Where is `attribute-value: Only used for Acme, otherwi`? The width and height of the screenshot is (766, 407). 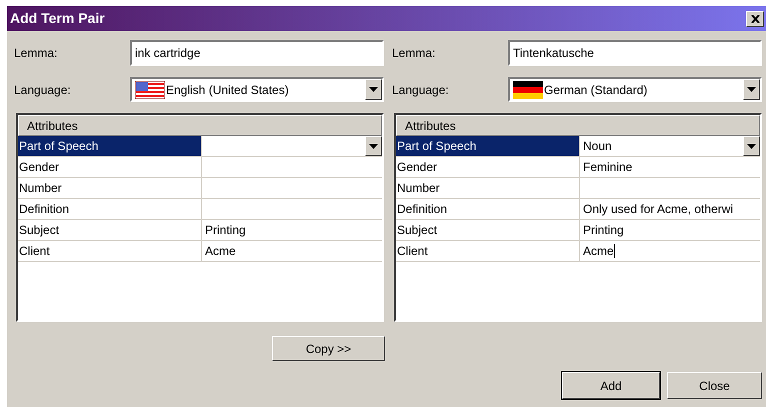
attribute-value: Only used for Acme, otherwi is located at coordinates (658, 209).